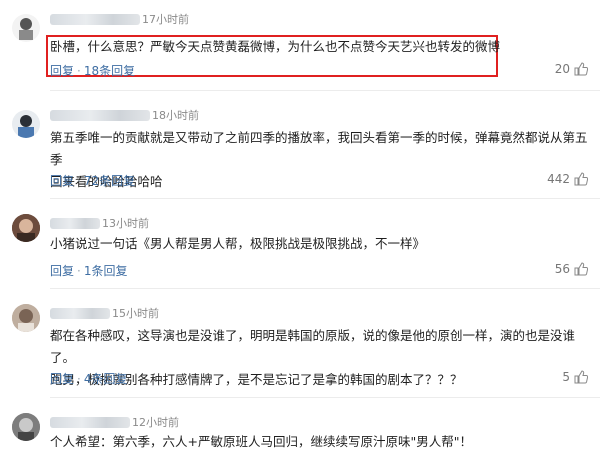 This screenshot has height=453, width=600. Describe the element at coordinates (558, 179) in the screenshot. I see `like-count: 442` at that location.